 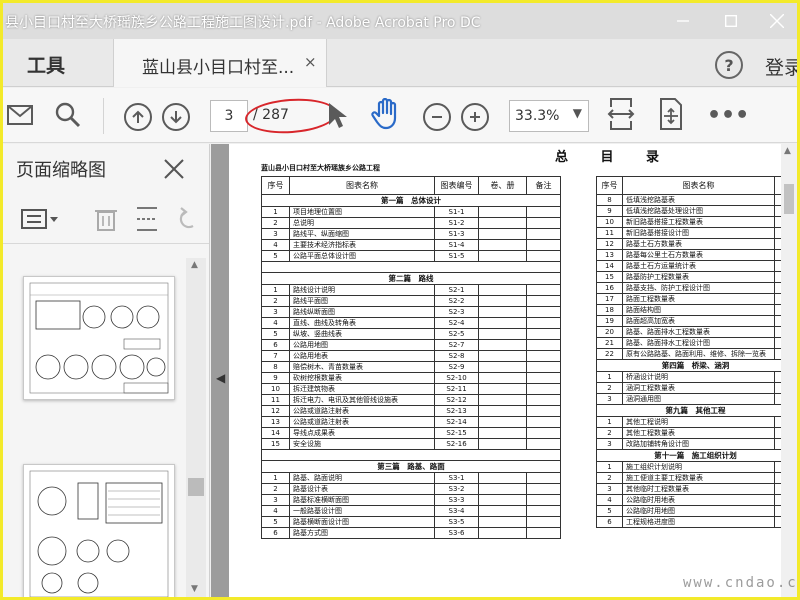 I want to click on column-header: 备注, so click(x=543, y=185).